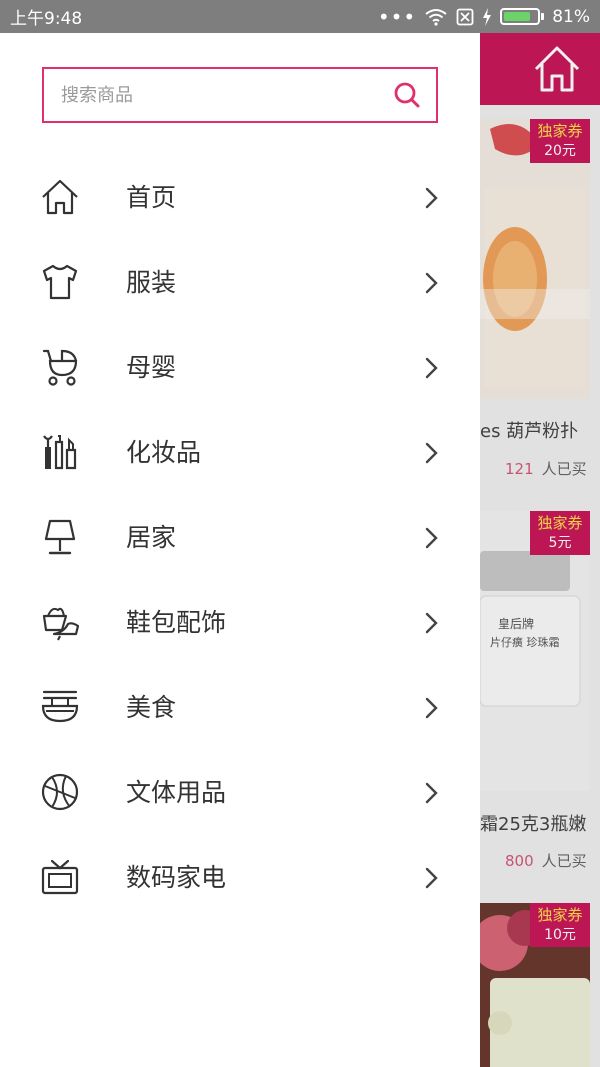 Image resolution: width=600 pixels, height=1067 pixels. I want to click on food-bowl-icon, so click(60, 706).